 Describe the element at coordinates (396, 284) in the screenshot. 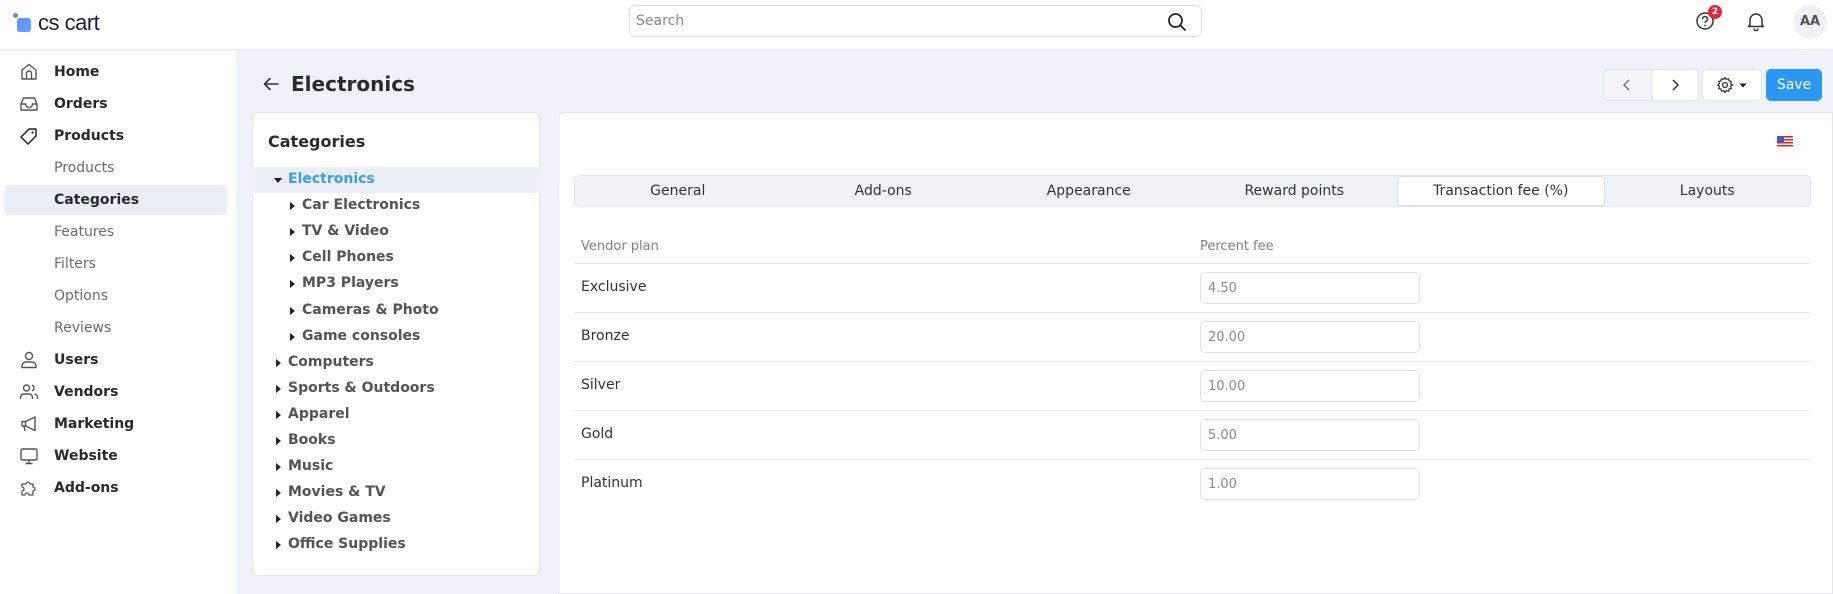

I see `category-tree-item: MP3 Players` at that location.